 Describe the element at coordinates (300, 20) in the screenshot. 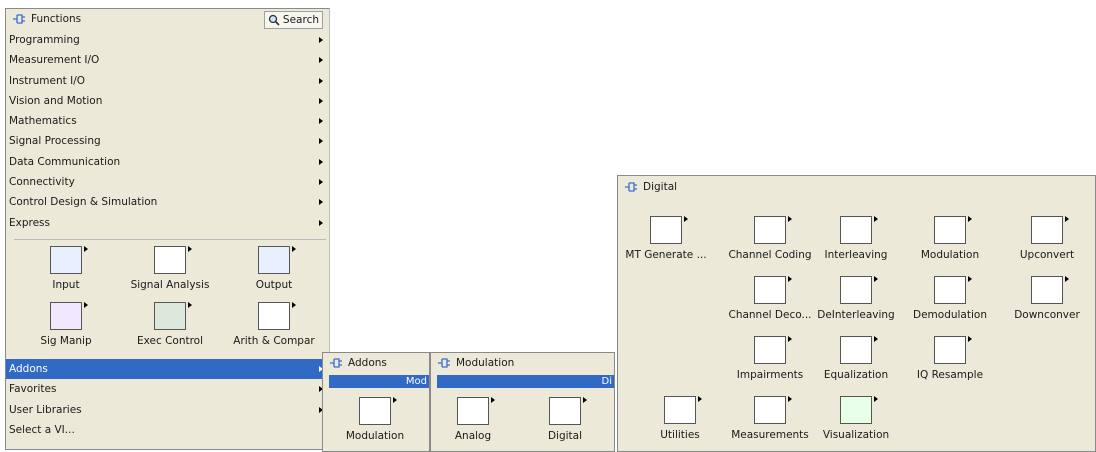

I see `search-label: Search` at that location.